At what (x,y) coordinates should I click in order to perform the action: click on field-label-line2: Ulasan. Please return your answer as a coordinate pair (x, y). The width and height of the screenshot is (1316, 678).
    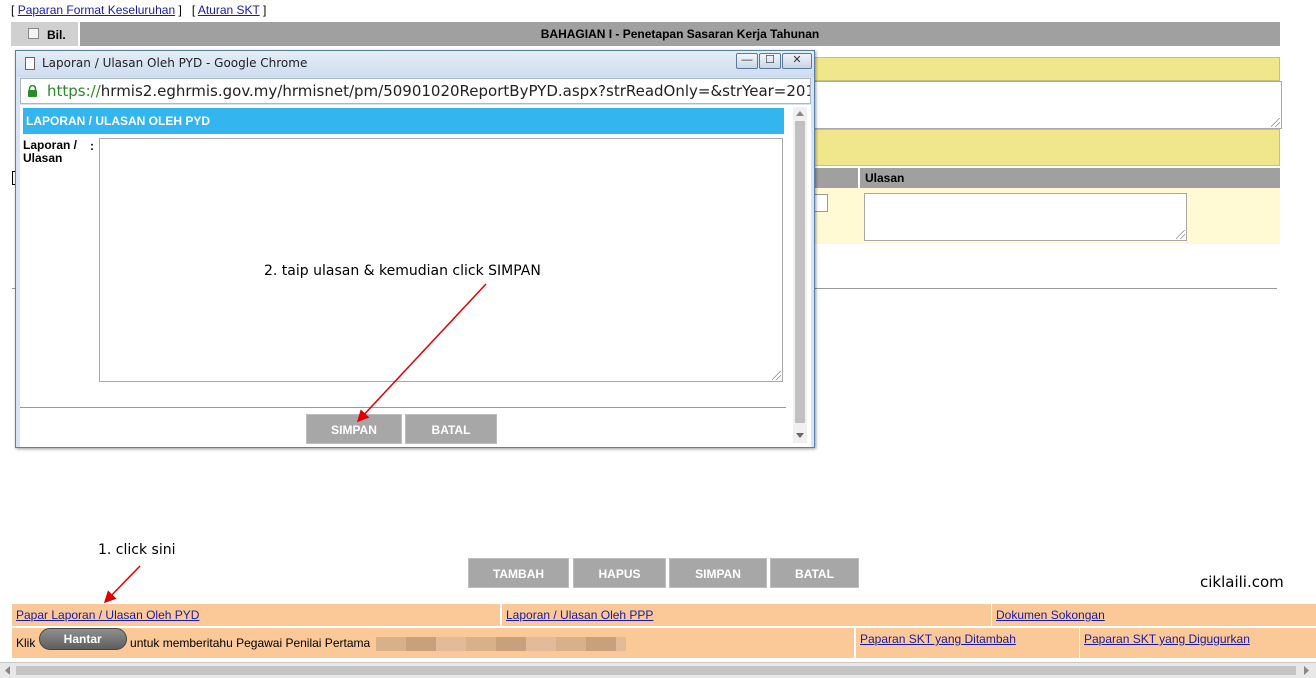
    Looking at the image, I should click on (43, 158).